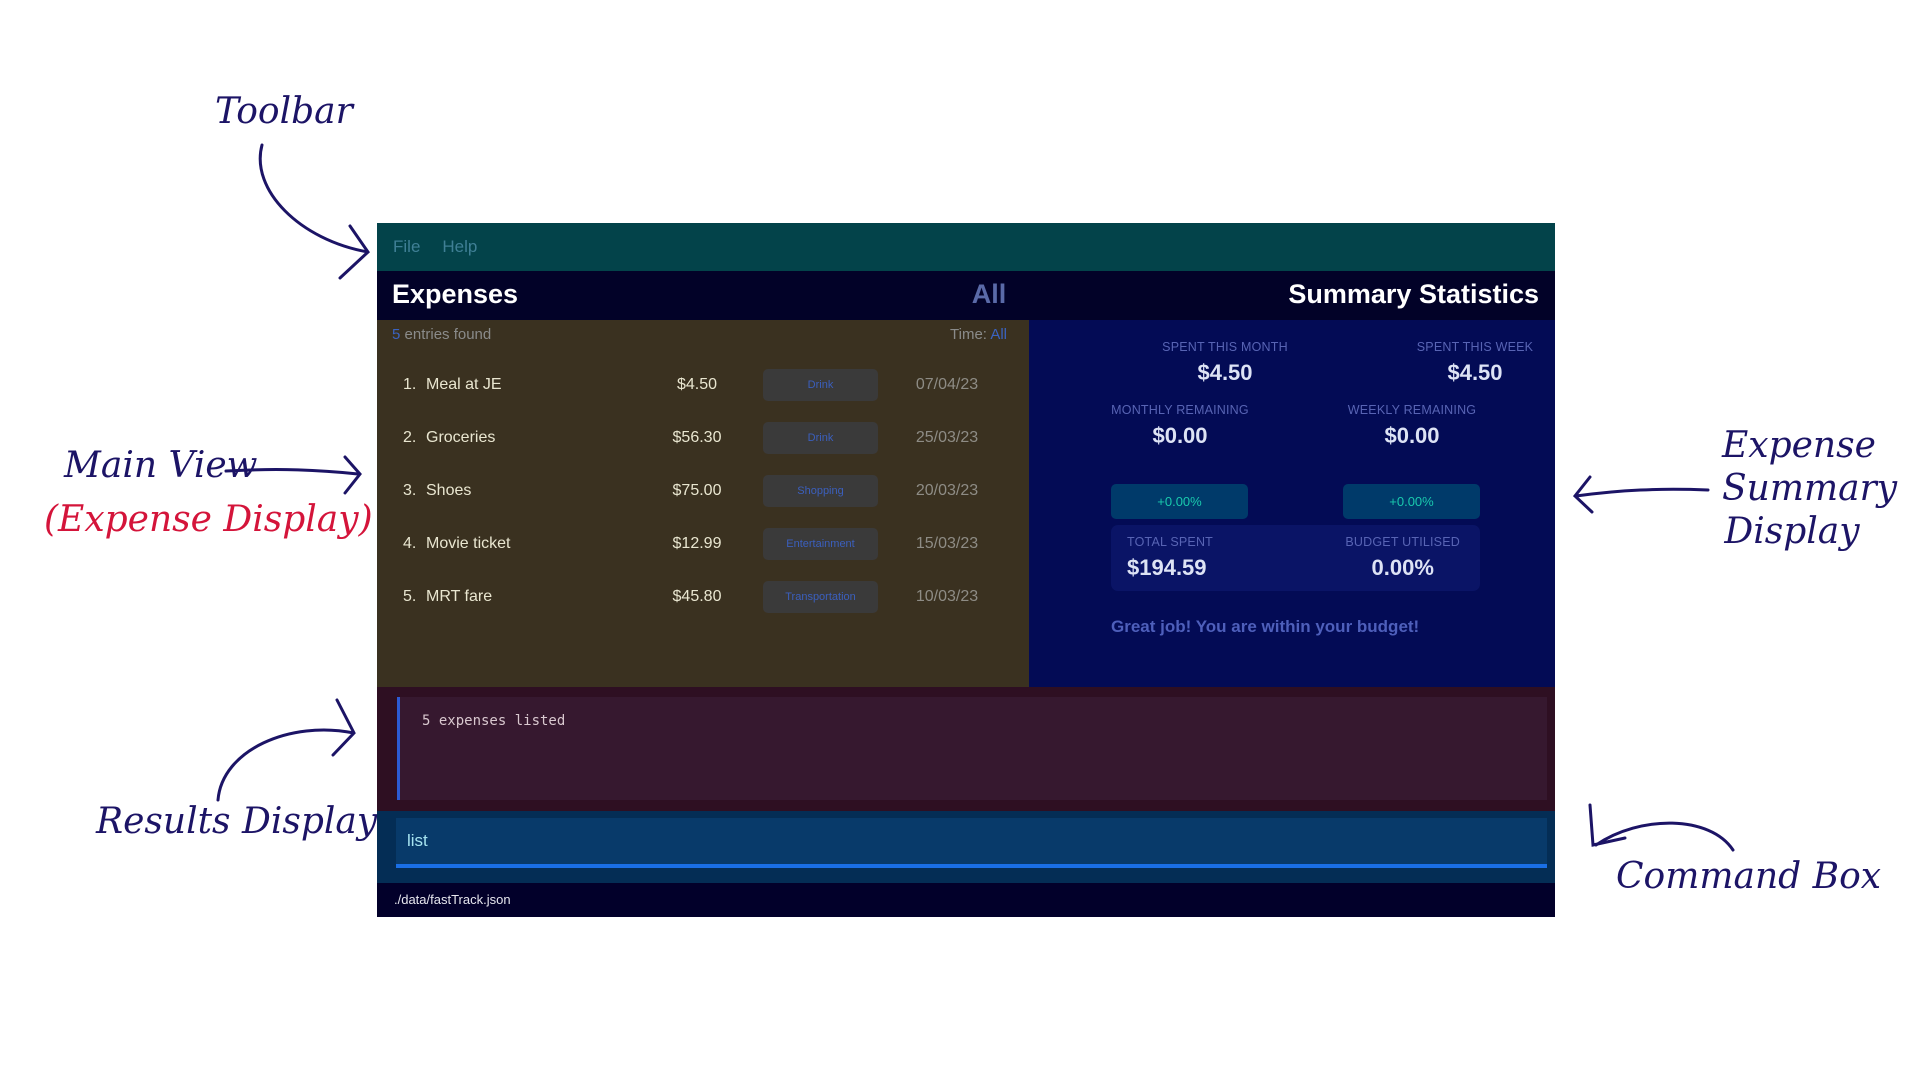  What do you see at coordinates (410, 543) in the screenshot?
I see `row-index: 4.` at bounding box center [410, 543].